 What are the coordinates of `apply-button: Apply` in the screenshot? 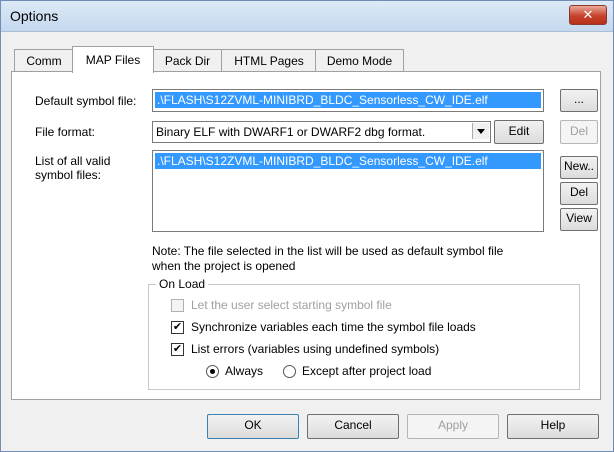 It's located at (453, 426).